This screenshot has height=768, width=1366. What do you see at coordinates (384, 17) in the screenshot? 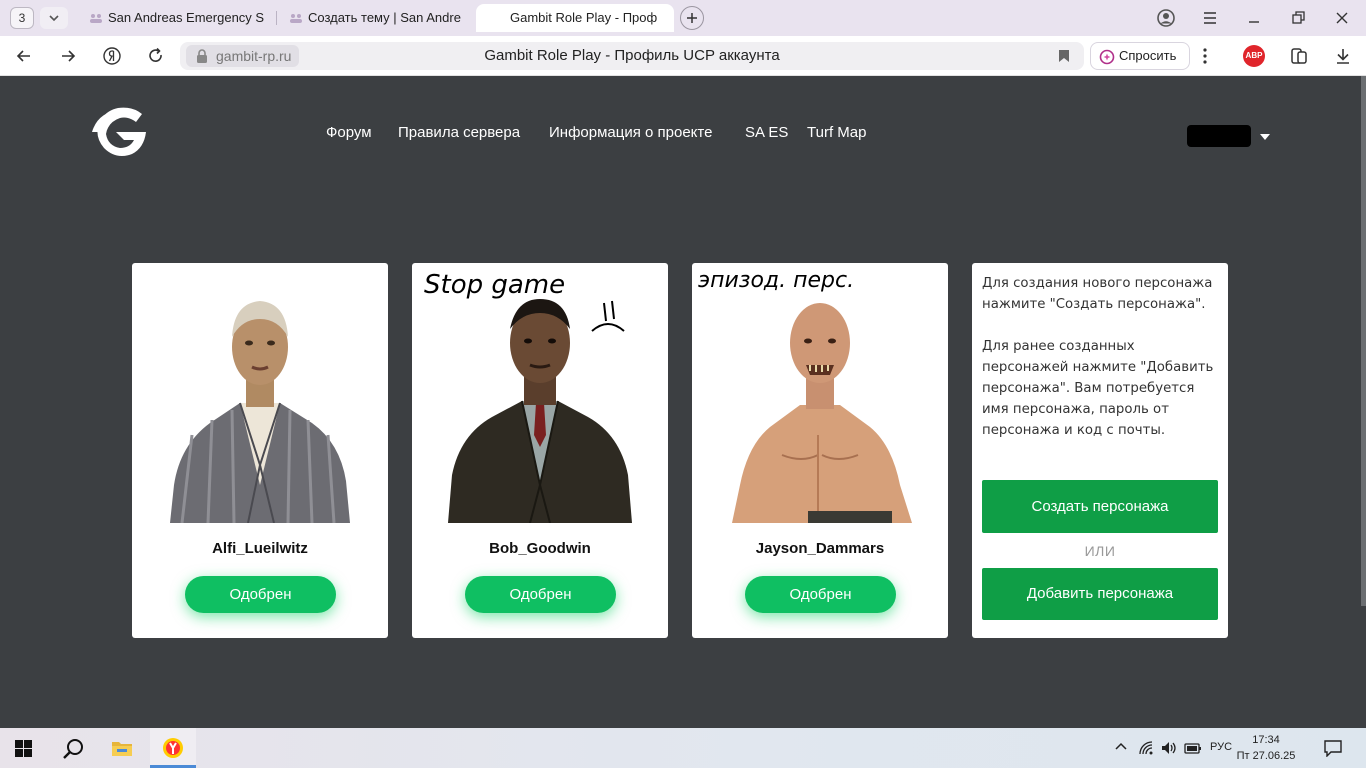
I see `tab-label: Создать тему | San Andre` at bounding box center [384, 17].